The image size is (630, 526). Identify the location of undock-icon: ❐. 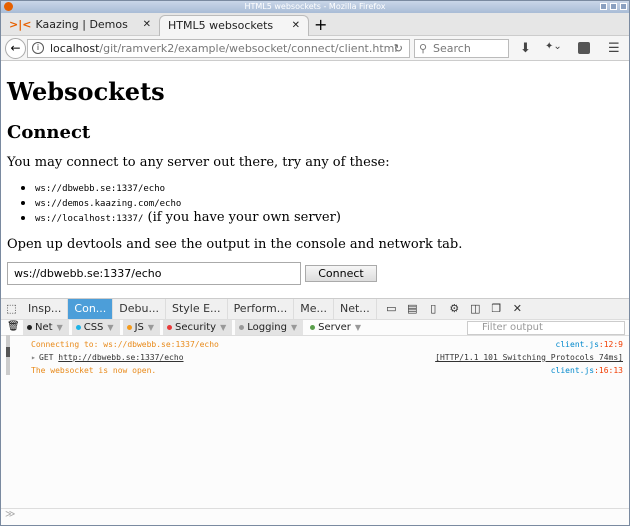
(496, 309).